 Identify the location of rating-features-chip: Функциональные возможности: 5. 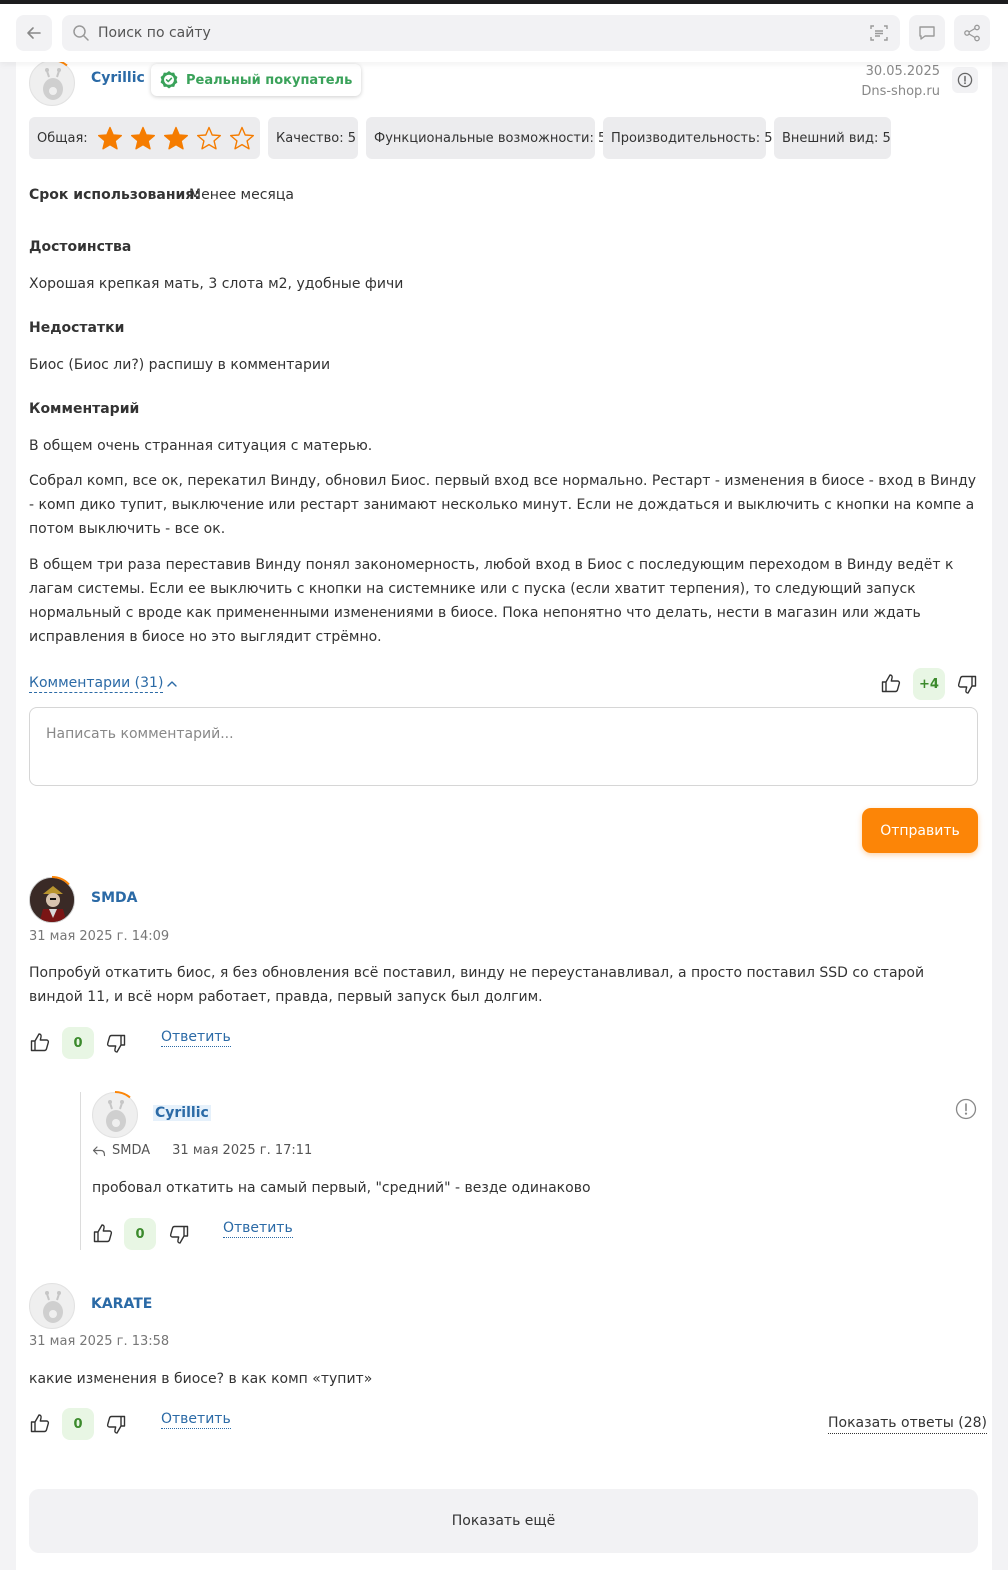
(486, 138).